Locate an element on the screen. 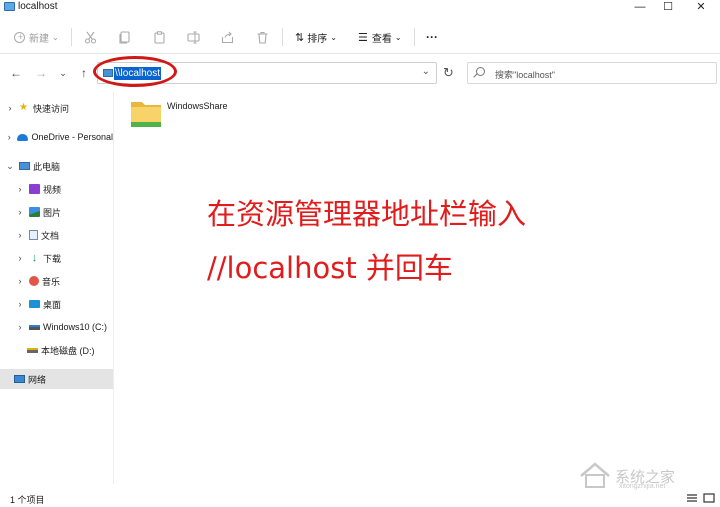 The width and height of the screenshot is (720, 507). new-button: + 新建 ⌄ is located at coordinates (36, 37).